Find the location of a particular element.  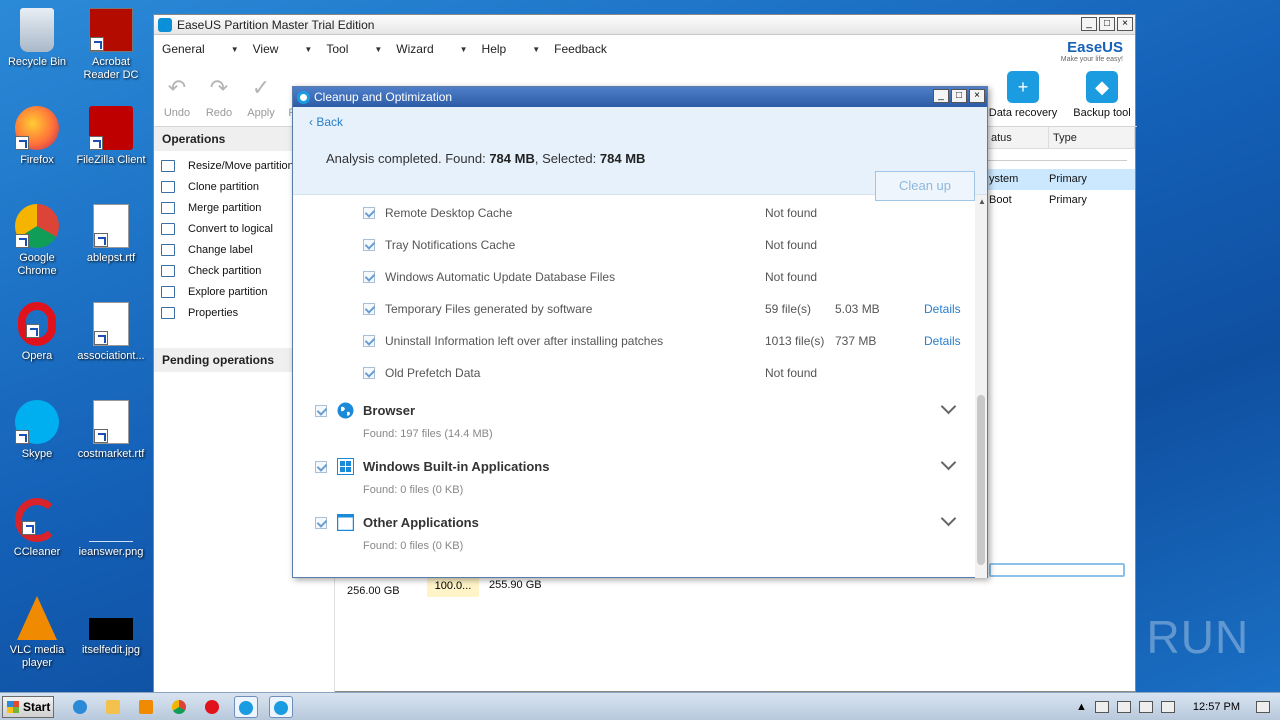

network-icon is located at coordinates (1123, 707).